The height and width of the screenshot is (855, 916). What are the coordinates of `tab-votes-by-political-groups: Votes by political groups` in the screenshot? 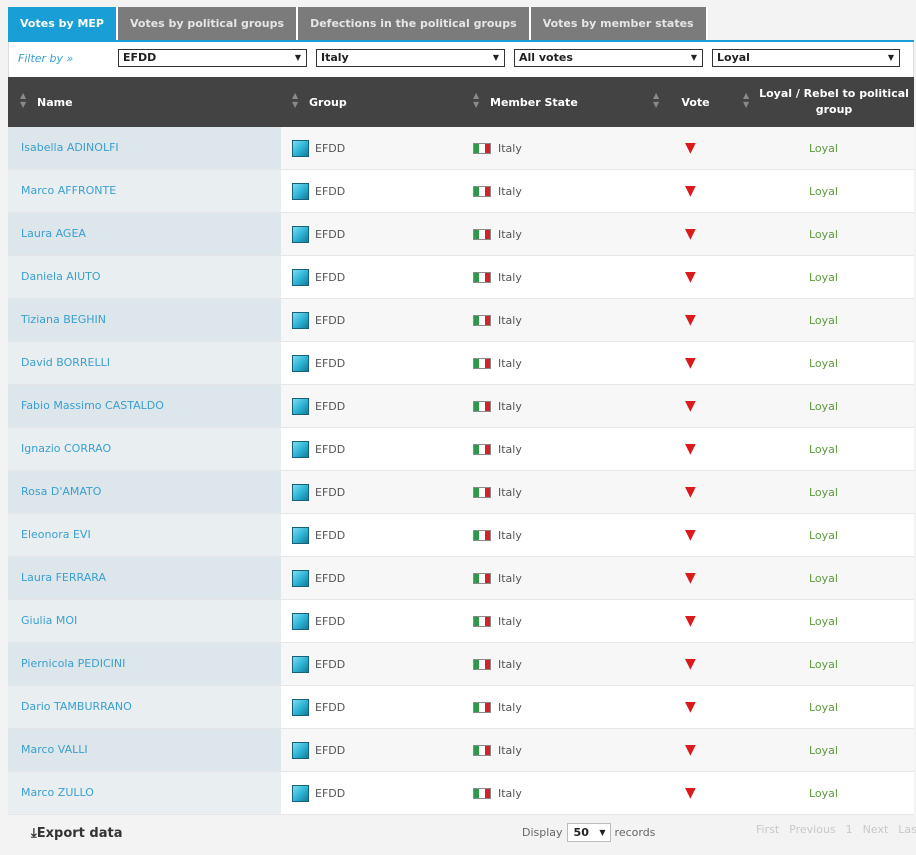 It's located at (208, 23).